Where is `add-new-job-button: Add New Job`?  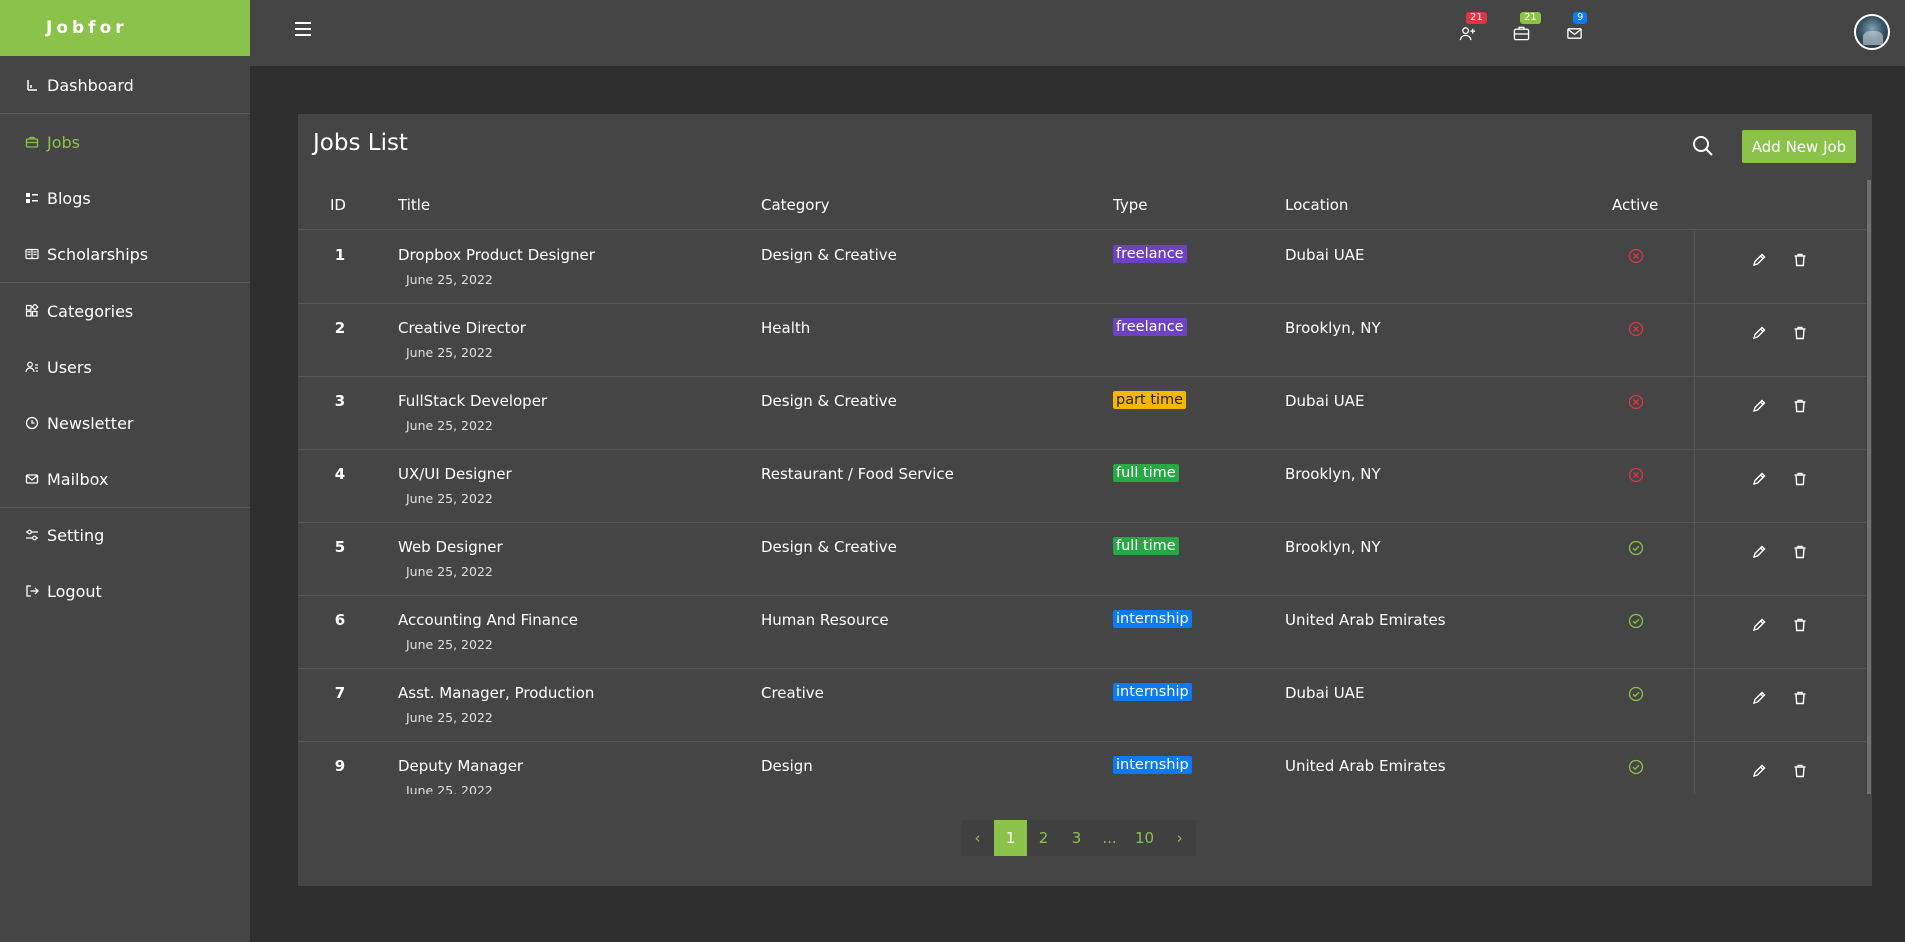
add-new-job-button: Add New Job is located at coordinates (1799, 146).